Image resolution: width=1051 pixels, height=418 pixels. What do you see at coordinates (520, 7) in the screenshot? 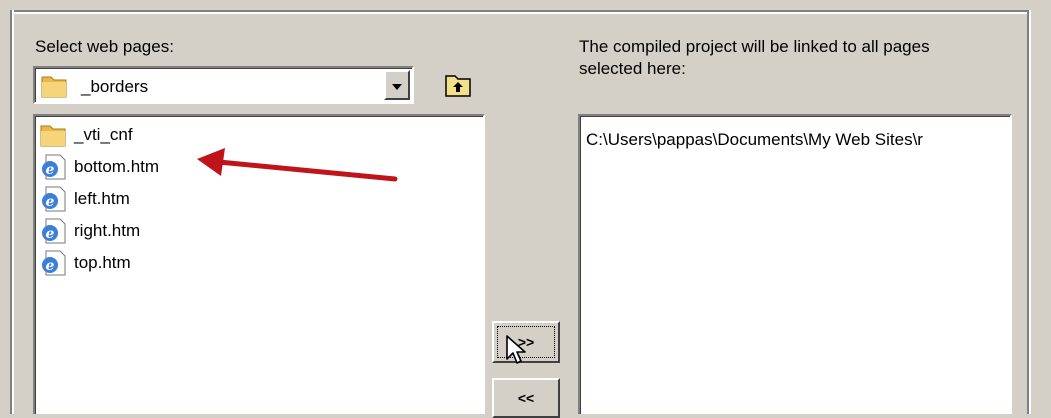
I see `group-frame-top` at bounding box center [520, 7].